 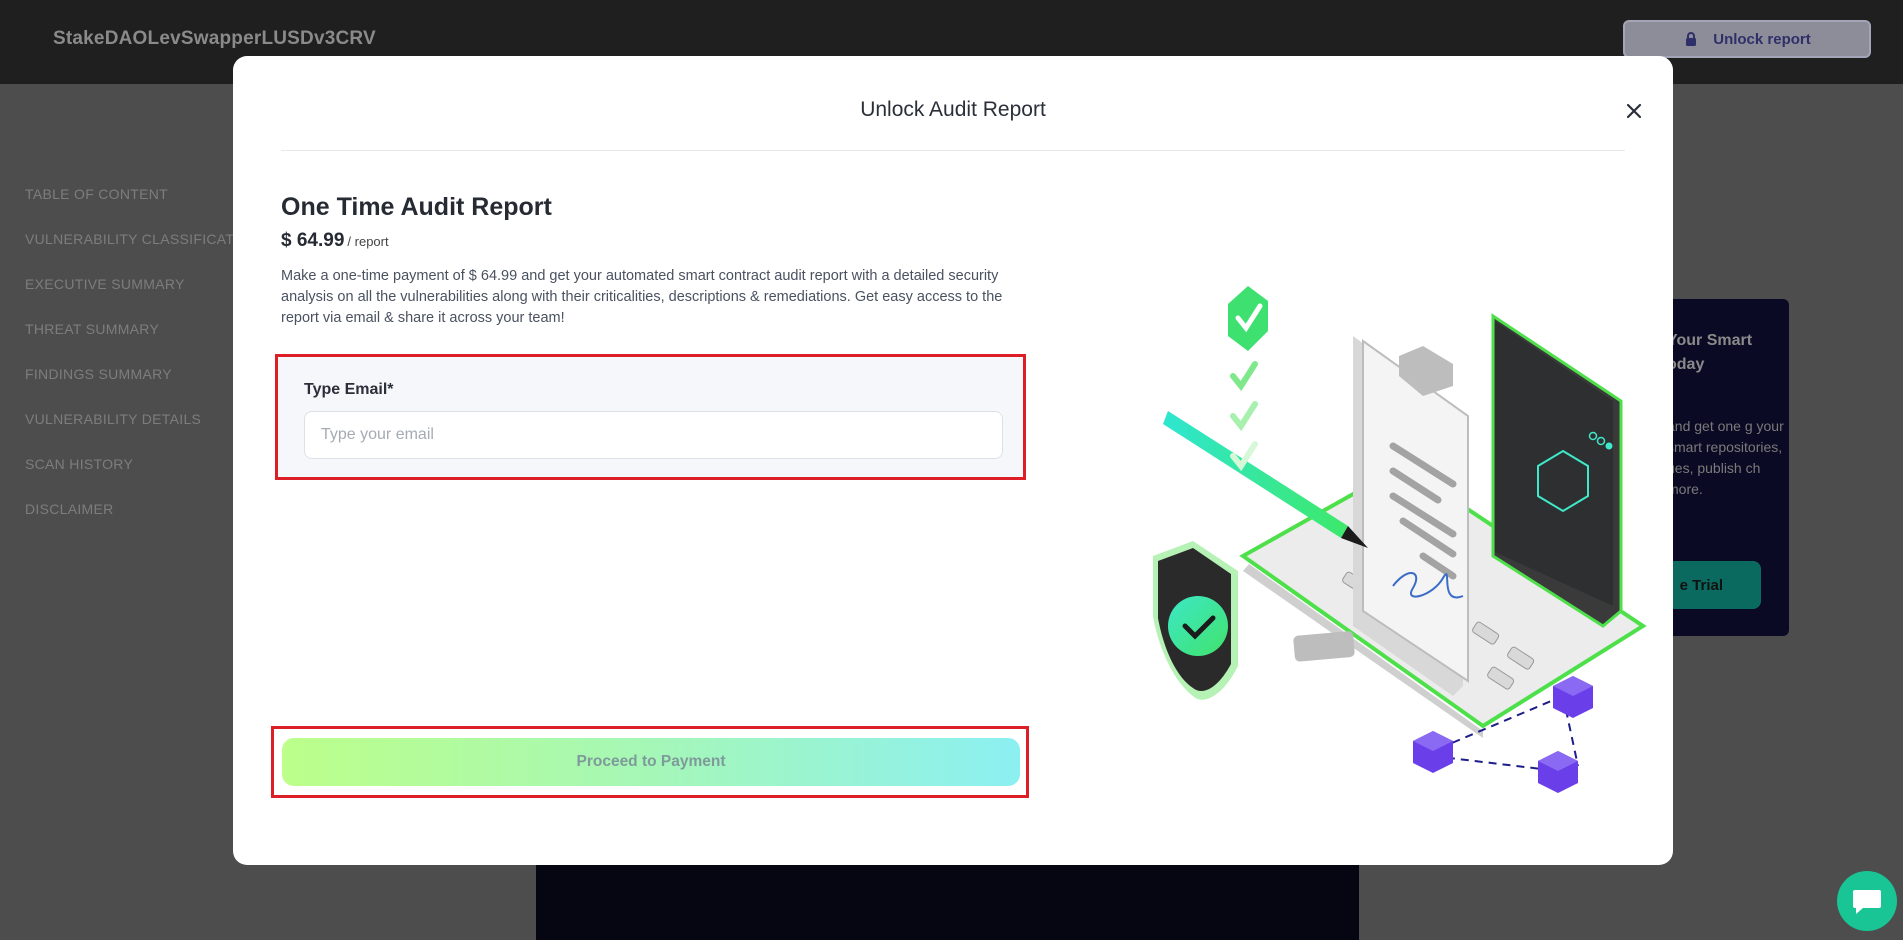 What do you see at coordinates (130, 388) in the screenshot?
I see `sidebar-item-findings-summary: FINDINGS SUMMARY` at bounding box center [130, 388].